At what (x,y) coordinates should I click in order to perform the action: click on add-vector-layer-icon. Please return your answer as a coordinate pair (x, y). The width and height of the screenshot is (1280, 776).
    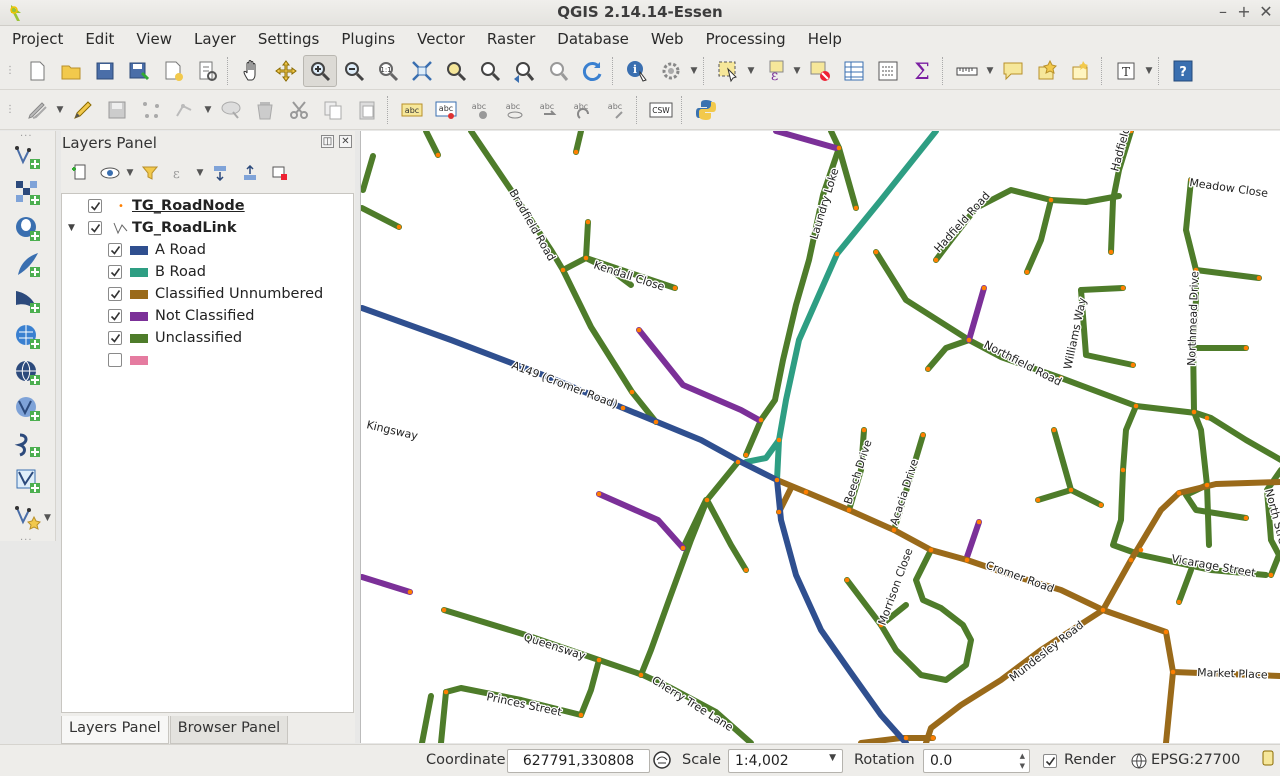
    Looking at the image, I should click on (28, 157).